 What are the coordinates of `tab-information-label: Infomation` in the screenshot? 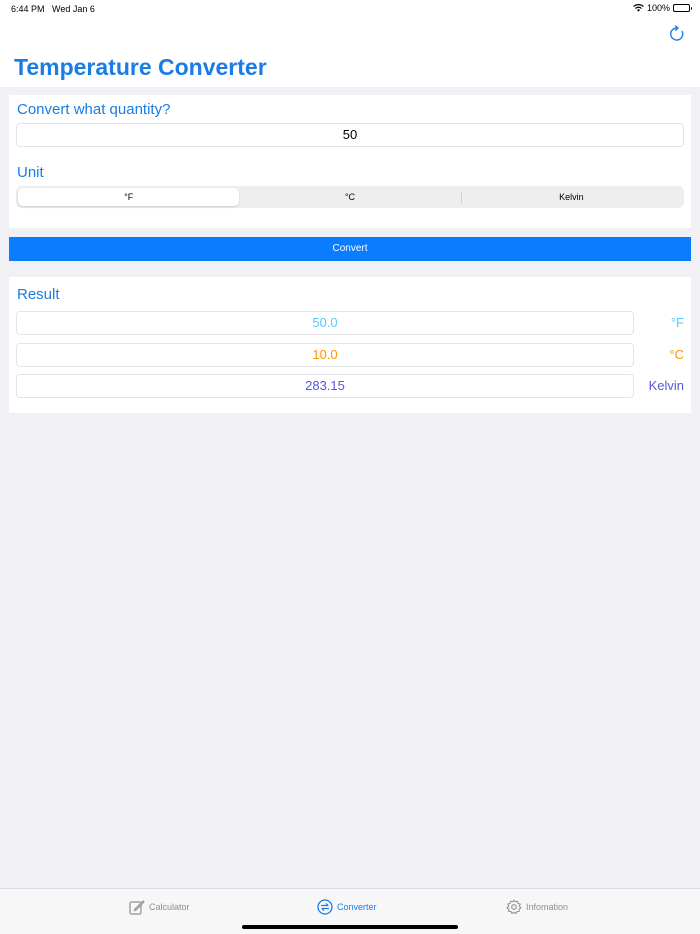 It's located at (547, 907).